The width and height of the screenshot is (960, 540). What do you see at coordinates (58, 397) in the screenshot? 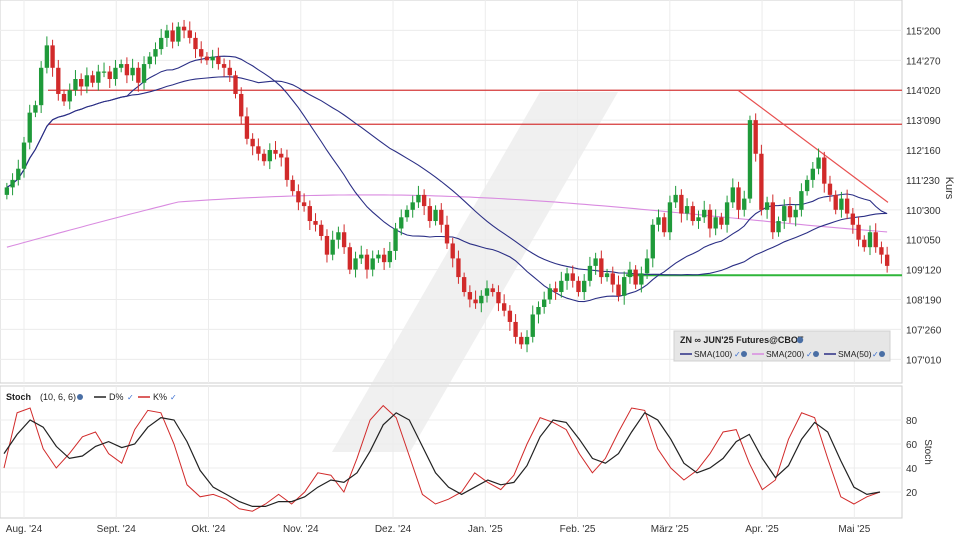
I see `stoch-params: (10, 6, 6)` at bounding box center [58, 397].